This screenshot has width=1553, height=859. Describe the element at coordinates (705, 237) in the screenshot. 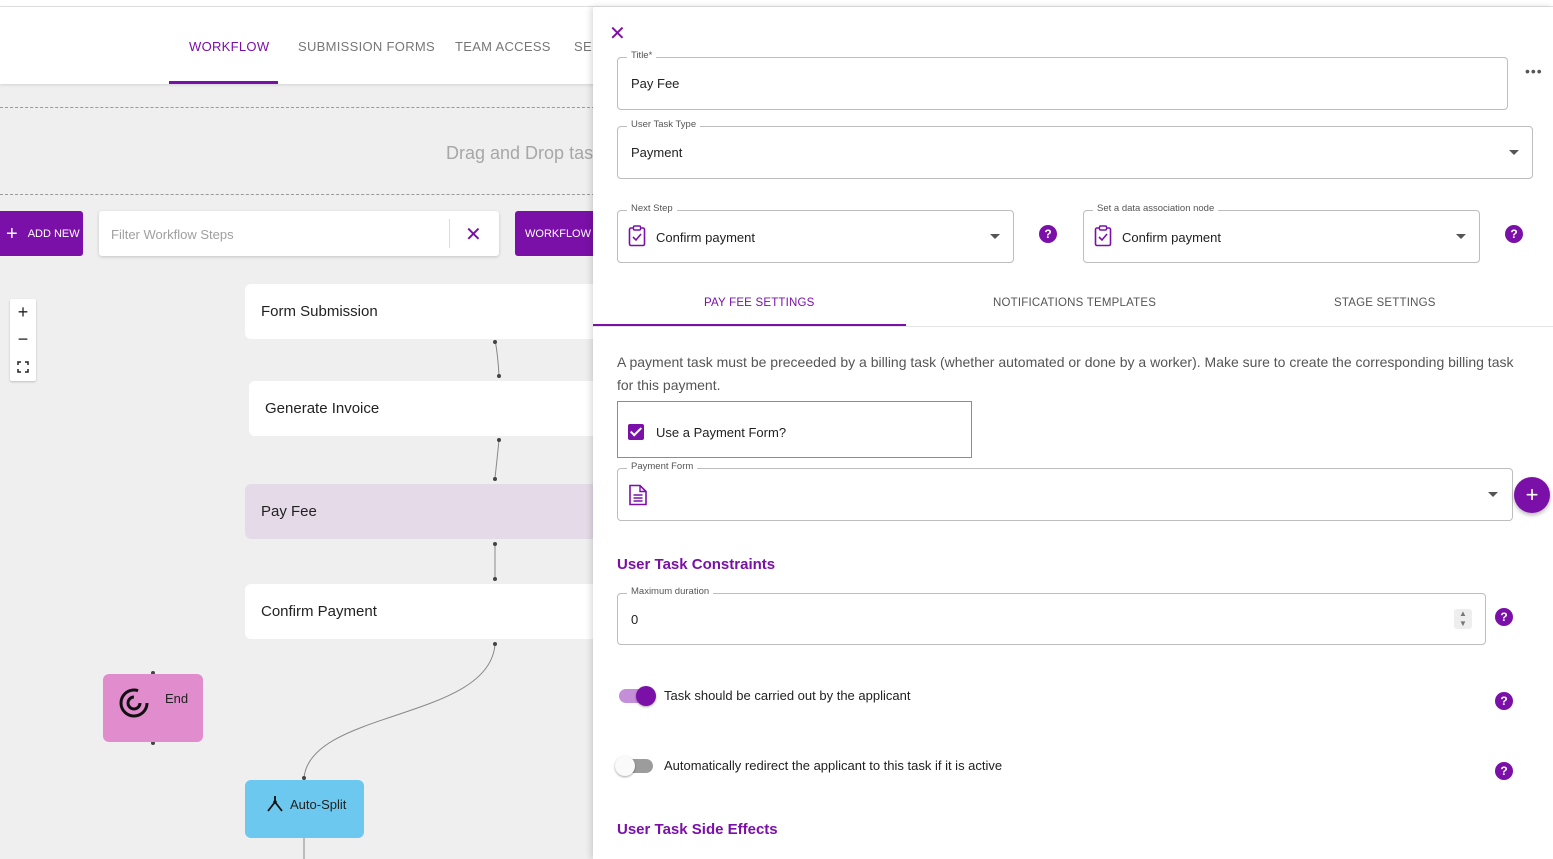

I see `next-step-value: Confirm payment` at that location.